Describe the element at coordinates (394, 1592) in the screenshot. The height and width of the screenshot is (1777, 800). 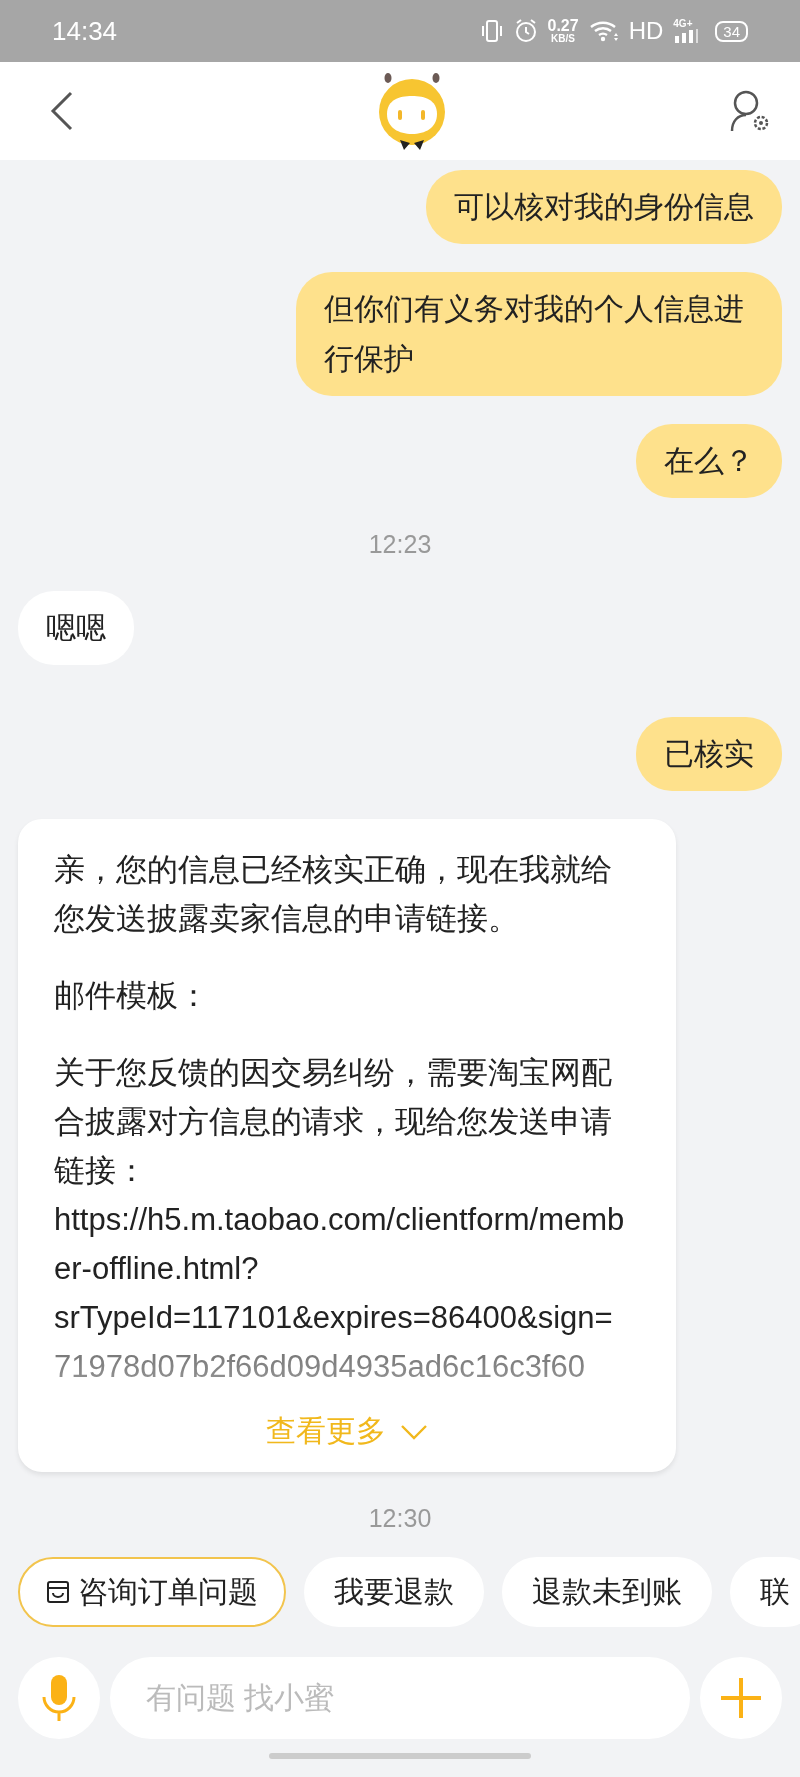
I see `quick-reply-chip: 我要退款` at that location.